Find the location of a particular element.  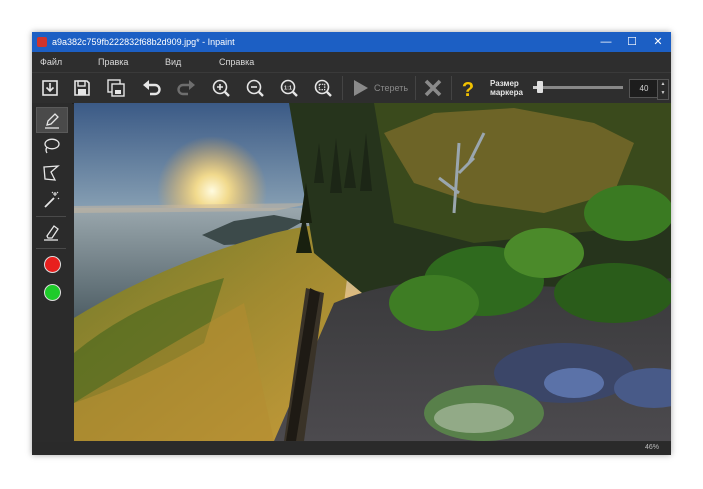

close-button: ✕ is located at coordinates (658, 42).